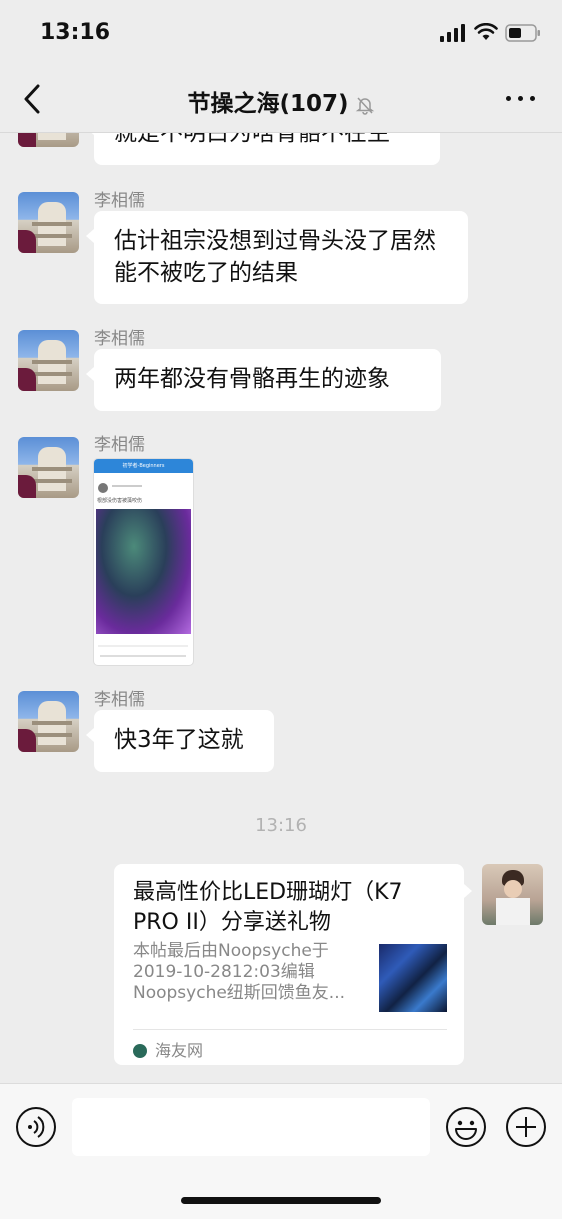  What do you see at coordinates (281, 825) in the screenshot?
I see `timestamp: 13:16` at bounding box center [281, 825].